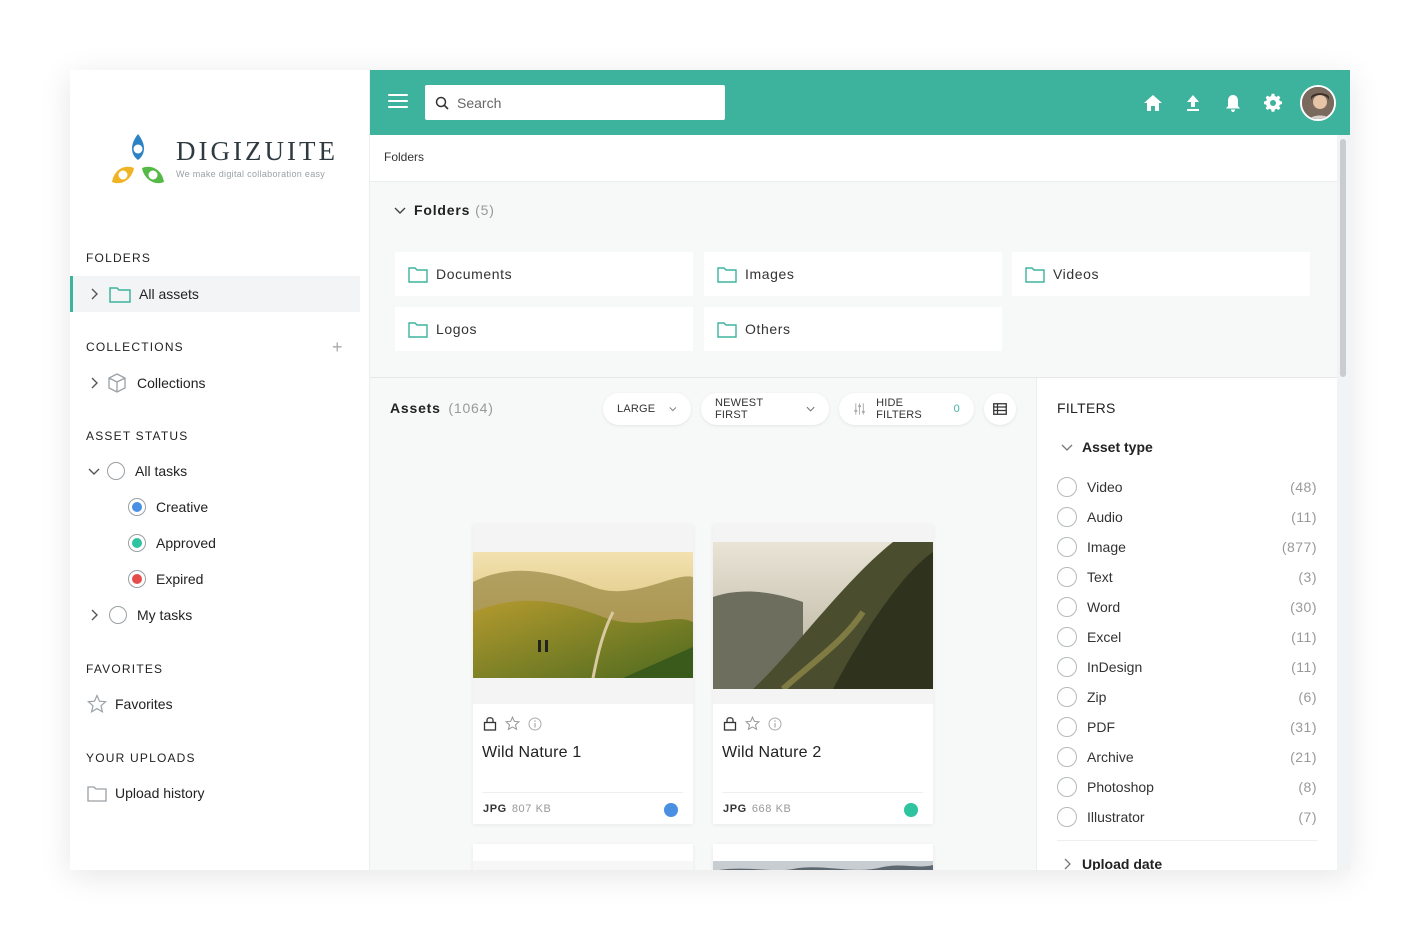  I want to click on main-scrollbar, so click(1343, 502).